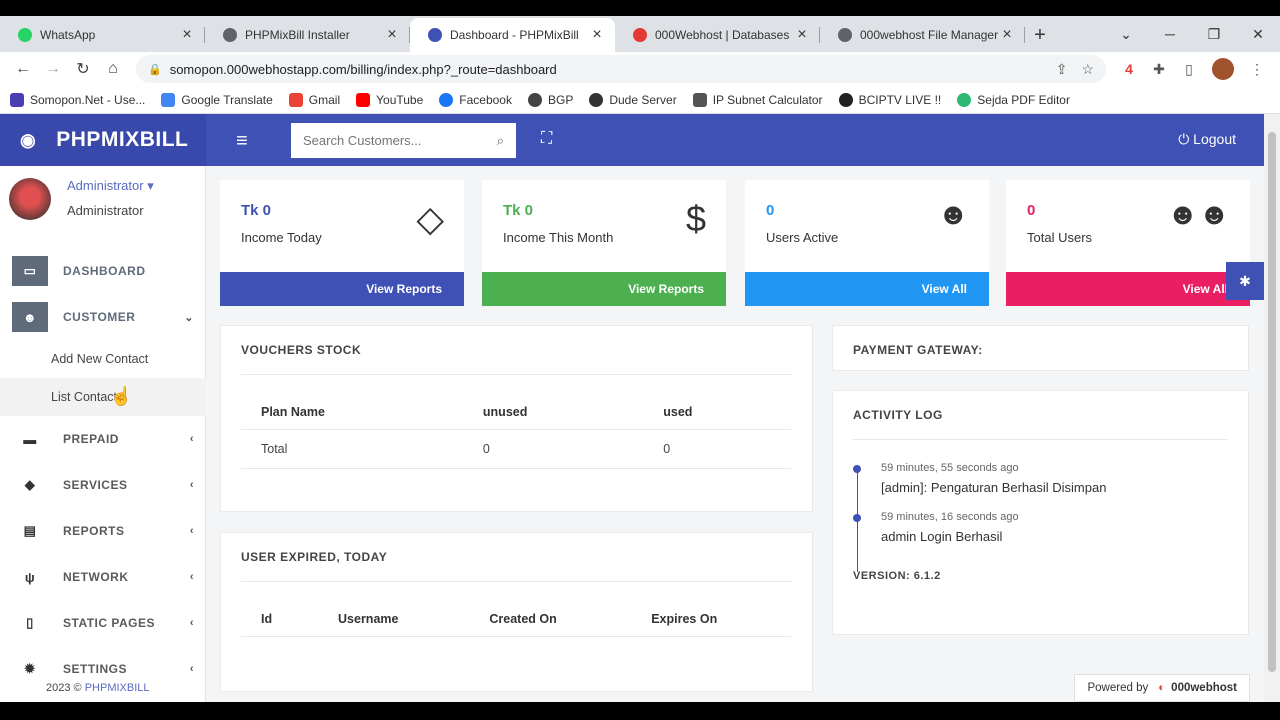 This screenshot has height=720, width=1280. Describe the element at coordinates (1272, 402) in the screenshot. I see `scrollbar-thumb` at that location.